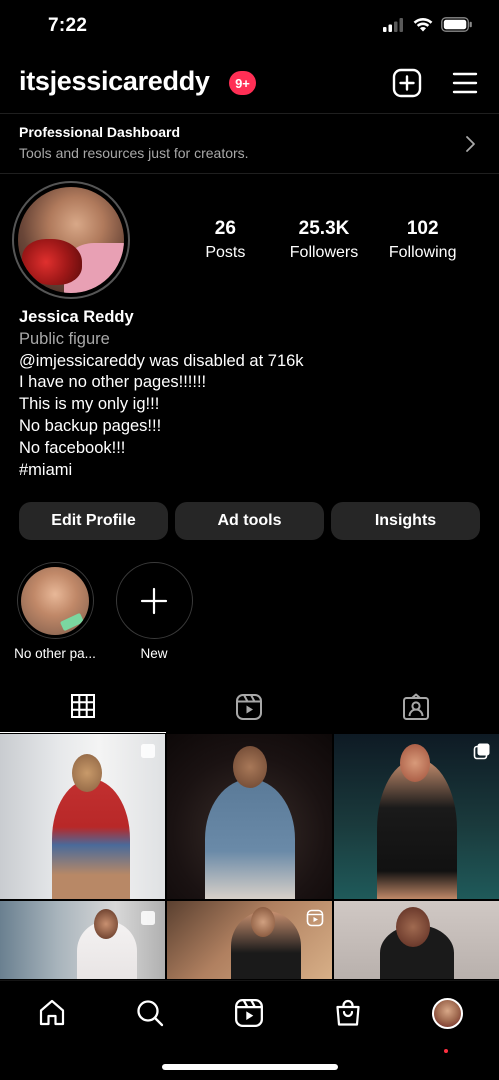 This screenshot has width=499, height=1080. What do you see at coordinates (52, 262) in the screenshot?
I see `avatar-roses-shape` at bounding box center [52, 262].